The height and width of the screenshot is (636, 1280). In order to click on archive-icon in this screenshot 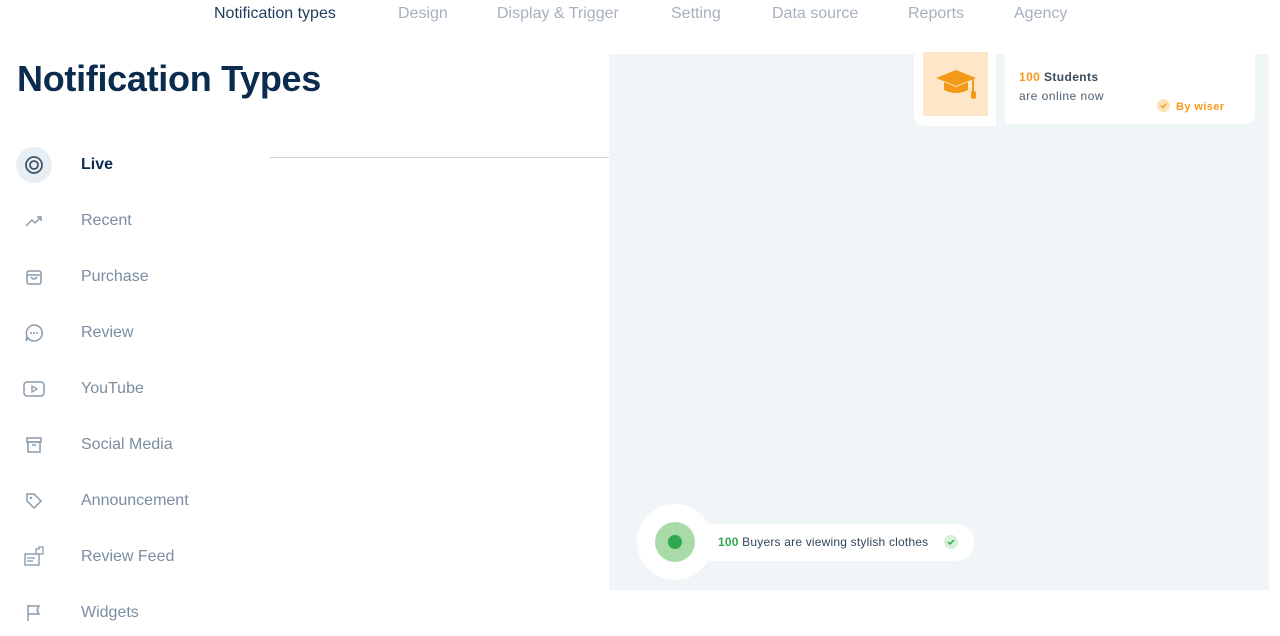, I will do `click(34, 445)`.